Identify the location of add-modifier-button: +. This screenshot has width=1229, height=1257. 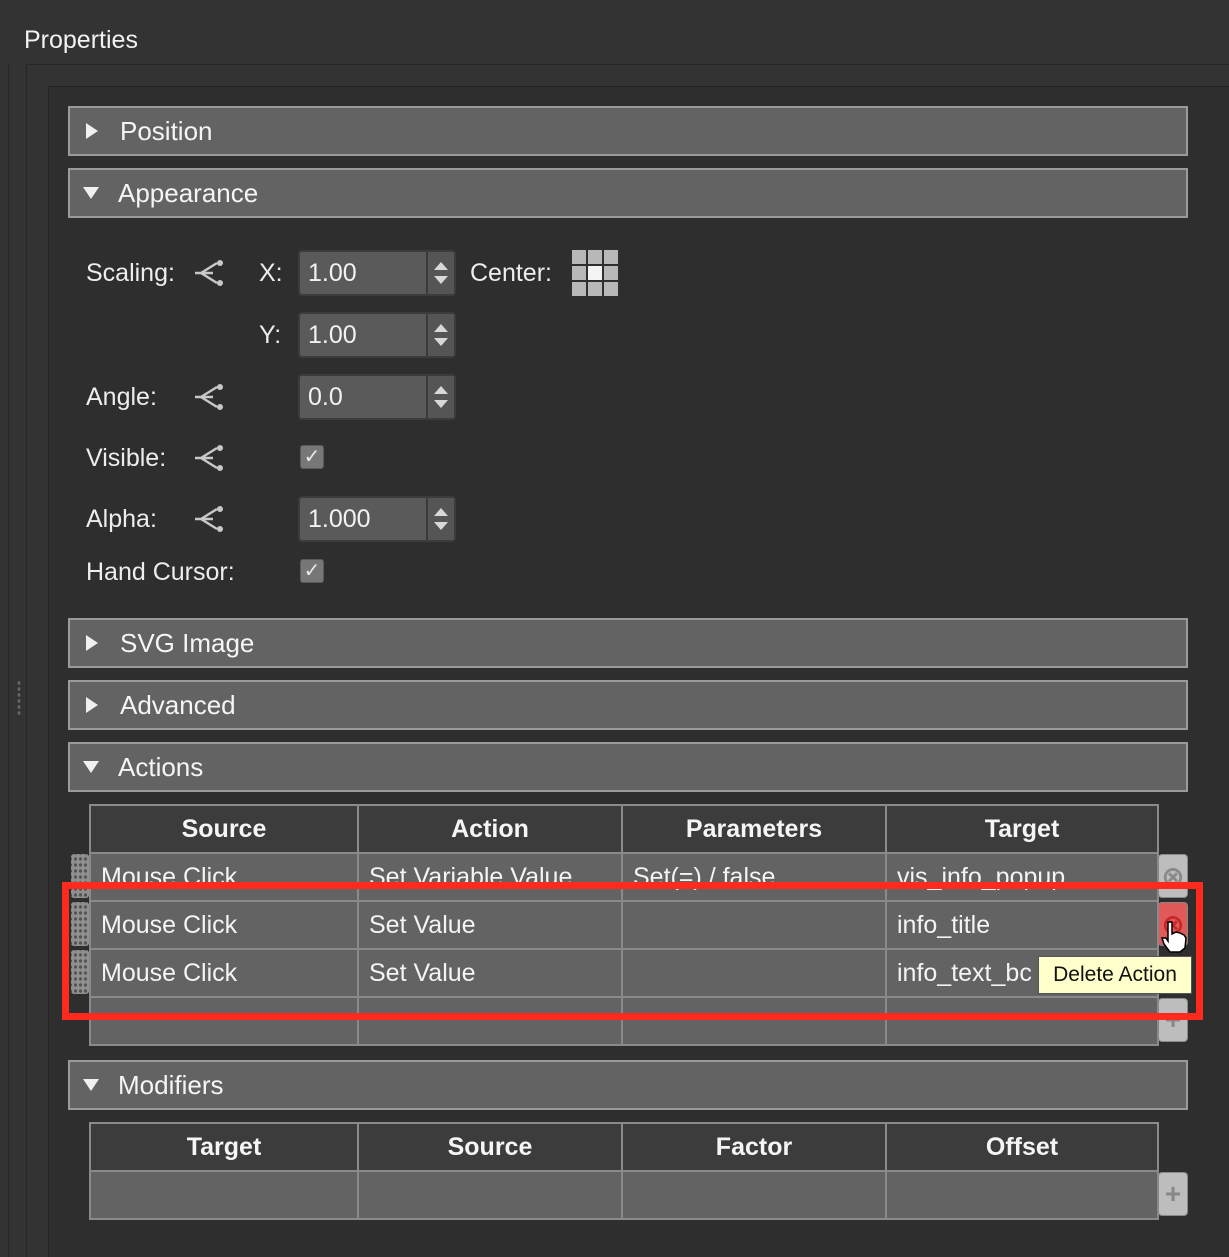
(1173, 1194).